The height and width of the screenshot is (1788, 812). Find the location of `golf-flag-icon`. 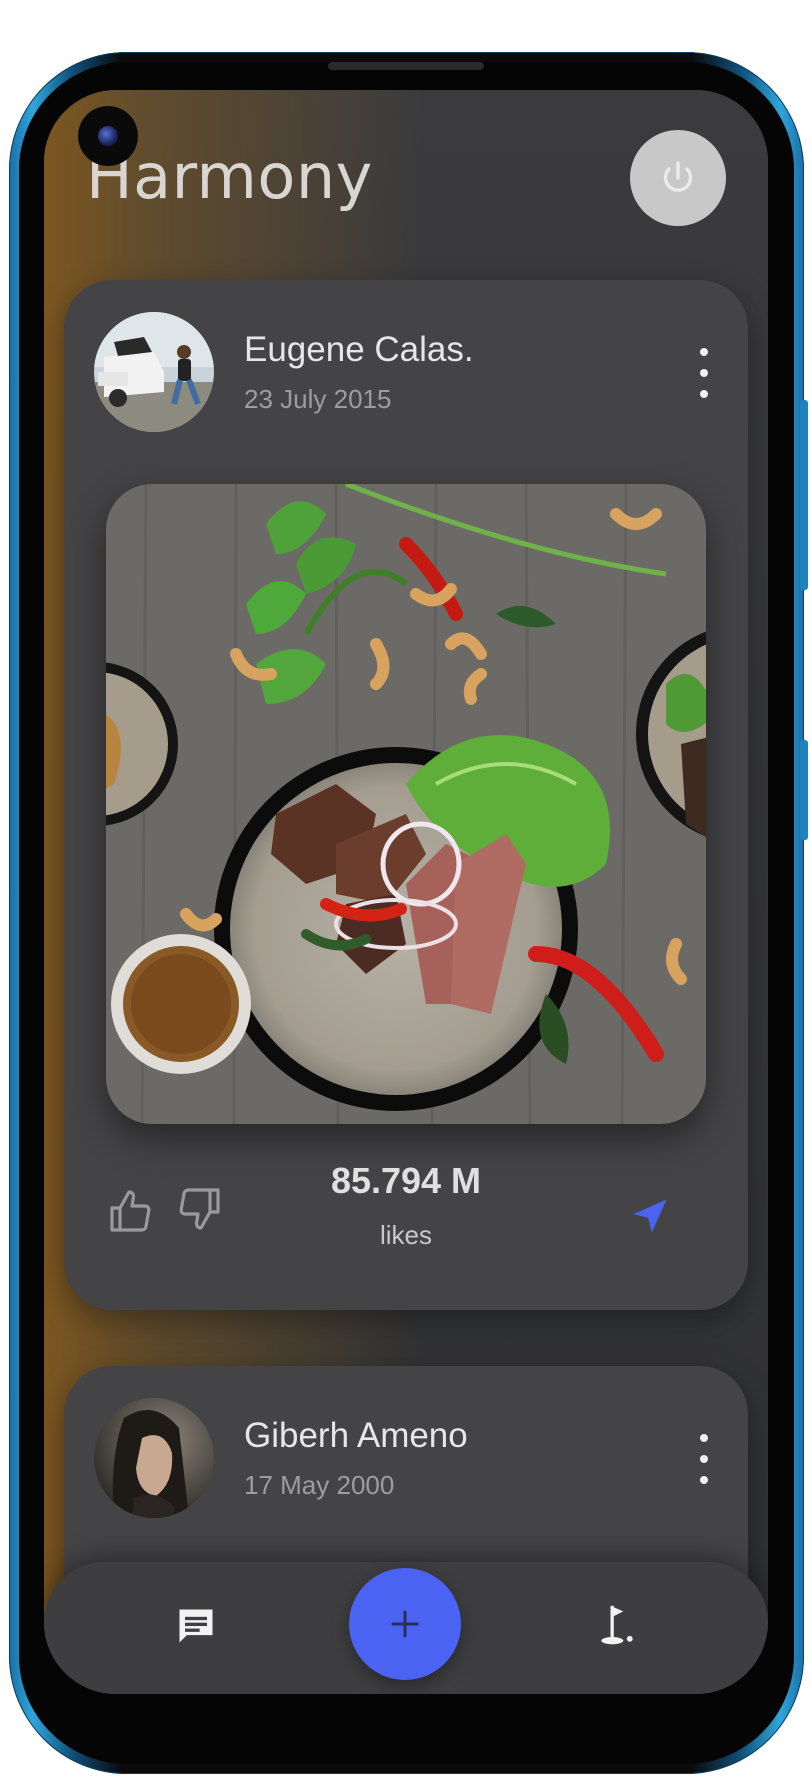

golf-flag-icon is located at coordinates (617, 1625).